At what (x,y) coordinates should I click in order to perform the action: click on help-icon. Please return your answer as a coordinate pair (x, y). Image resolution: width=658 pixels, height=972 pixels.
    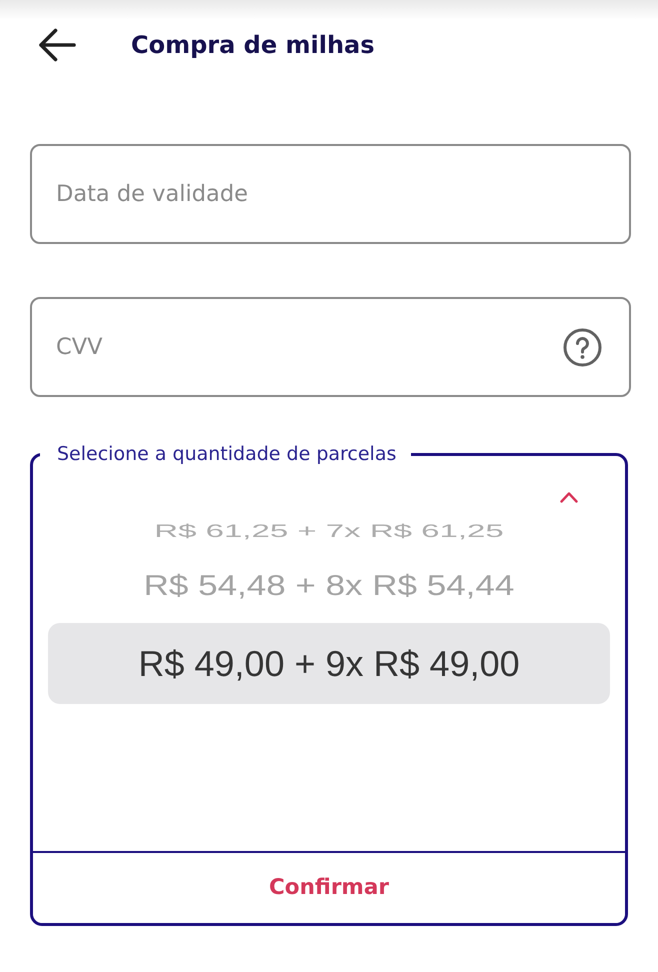
    Looking at the image, I should click on (582, 347).